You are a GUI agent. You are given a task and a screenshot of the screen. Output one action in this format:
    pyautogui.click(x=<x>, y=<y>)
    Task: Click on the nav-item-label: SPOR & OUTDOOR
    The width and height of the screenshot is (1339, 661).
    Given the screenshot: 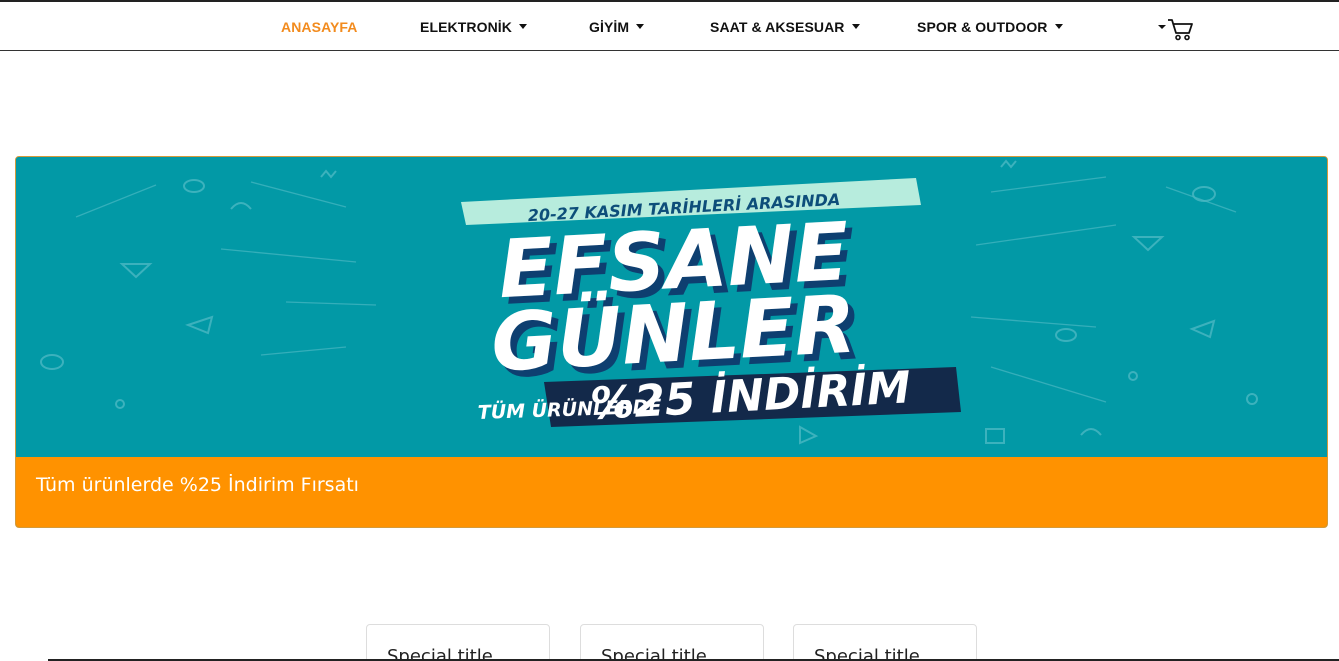 What is the action you would take?
    pyautogui.click(x=982, y=27)
    